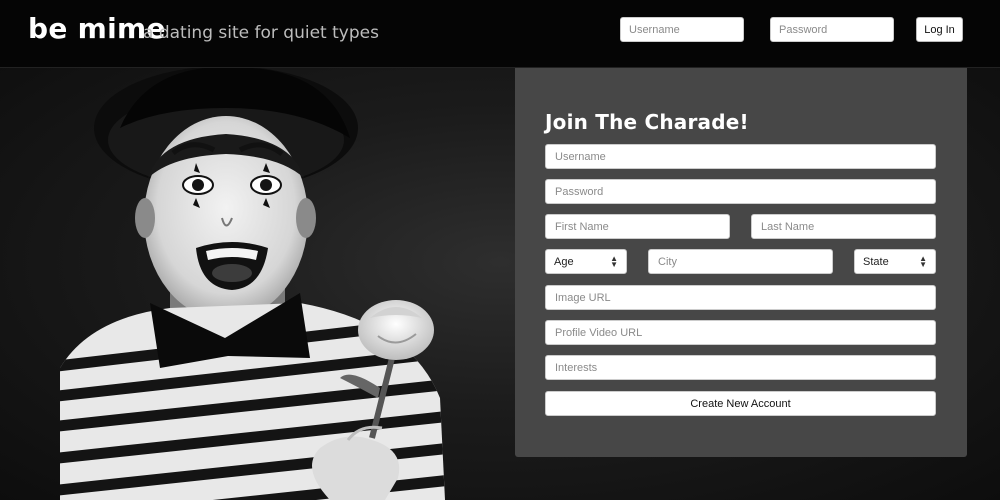 Image resolution: width=1000 pixels, height=500 pixels. Describe the element at coordinates (586, 261) in the screenshot. I see `age-select: Age ▲ ▼` at that location.